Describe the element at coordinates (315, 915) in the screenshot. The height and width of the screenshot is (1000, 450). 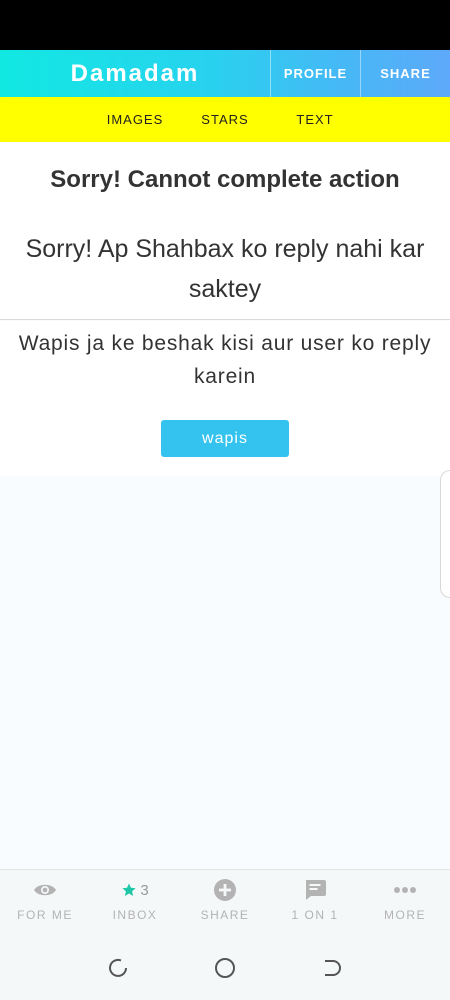
I see `nav-label-1-on-1: 1 ON 1` at that location.